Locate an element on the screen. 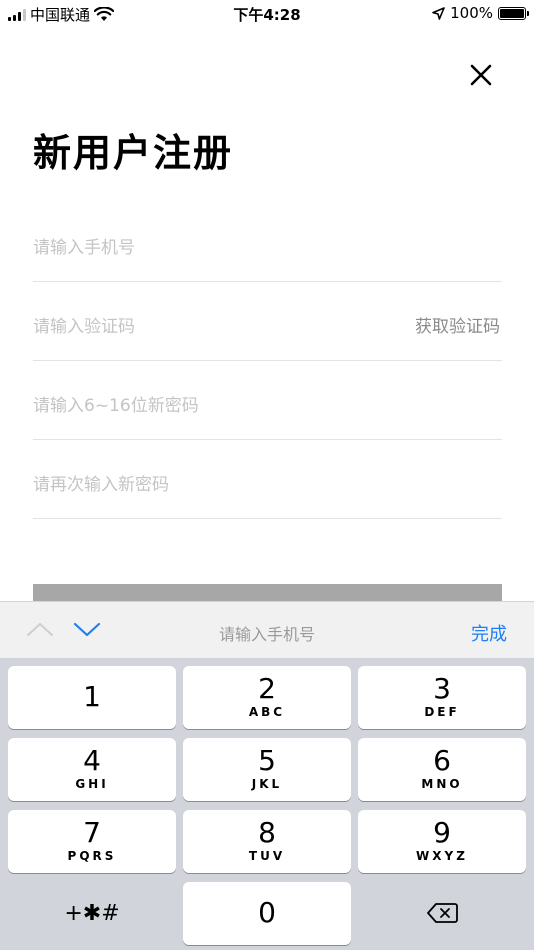 Image resolution: width=534 pixels, height=950 pixels. key-1: 1 is located at coordinates (92, 697).